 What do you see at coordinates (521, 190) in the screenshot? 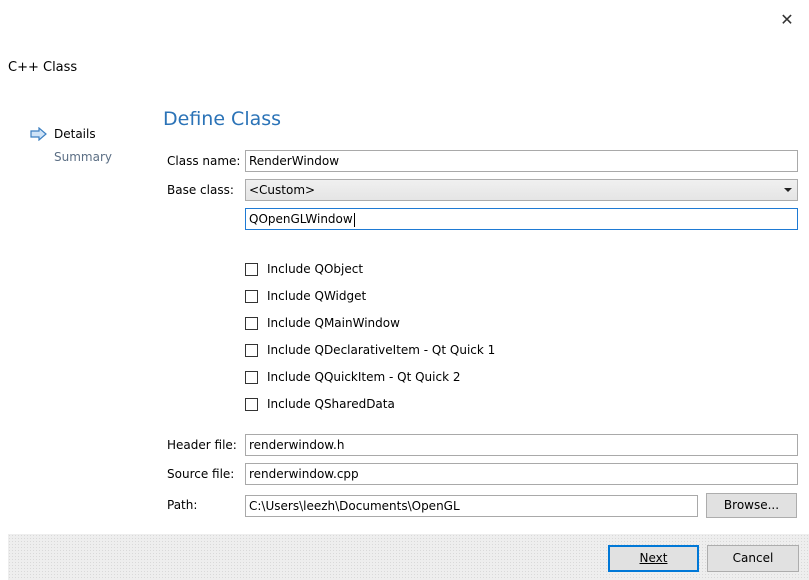
I see `base-class-select: <Custom>` at bounding box center [521, 190].